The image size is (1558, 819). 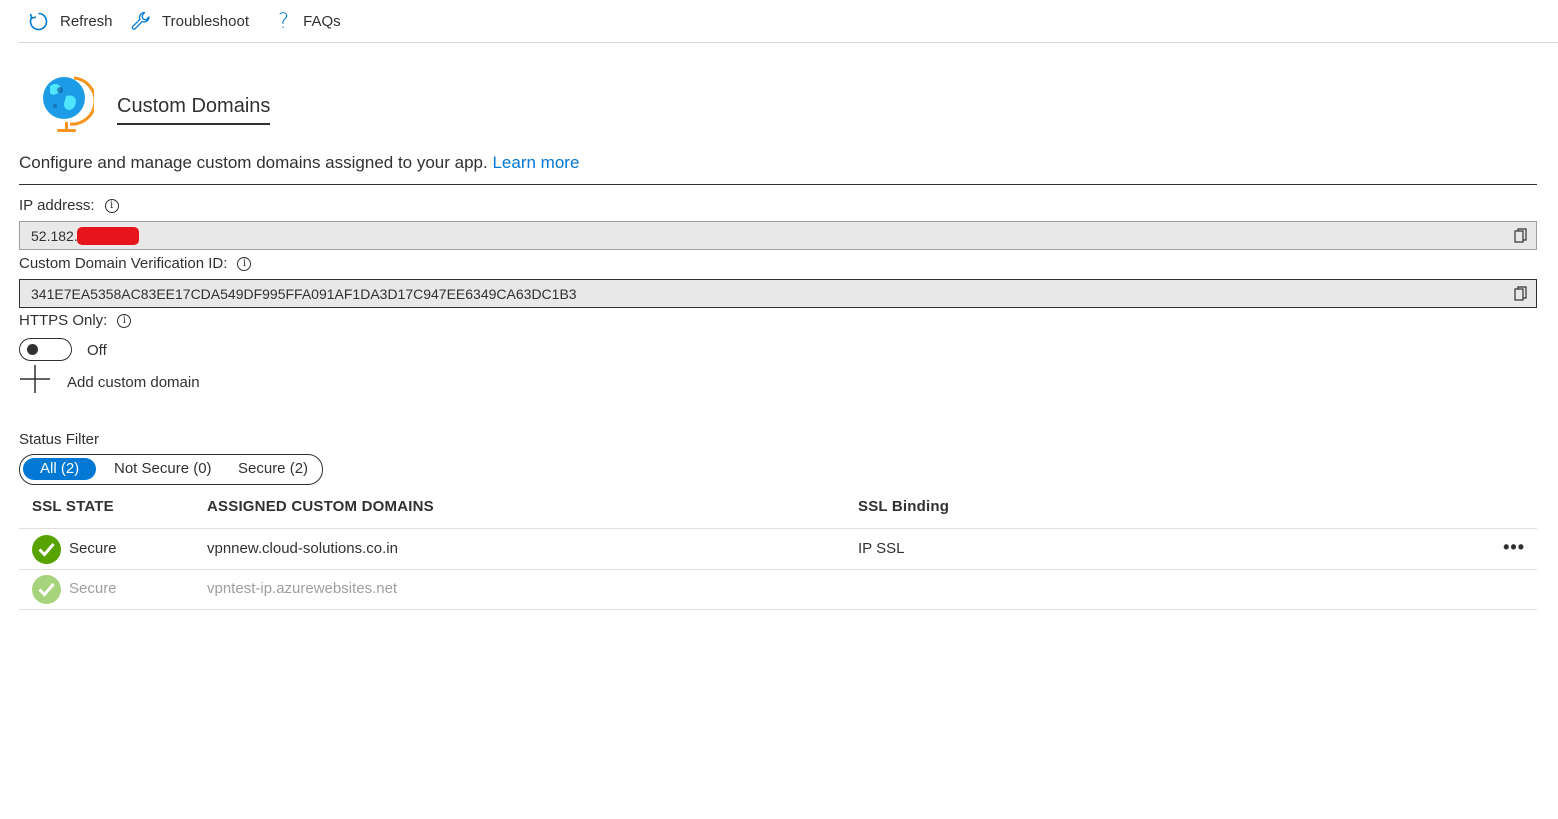 I want to click on filter-not-secure: Not Secure (0), so click(x=163, y=469).